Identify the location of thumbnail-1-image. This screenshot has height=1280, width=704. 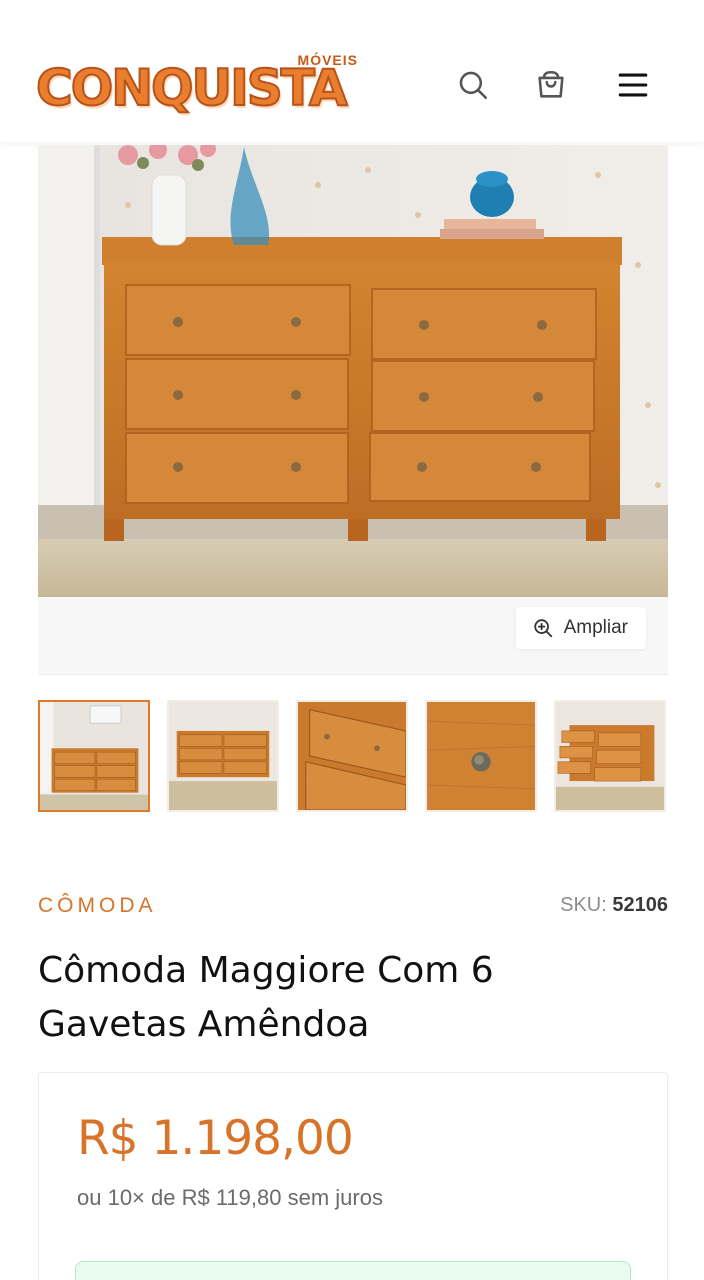
(94, 756).